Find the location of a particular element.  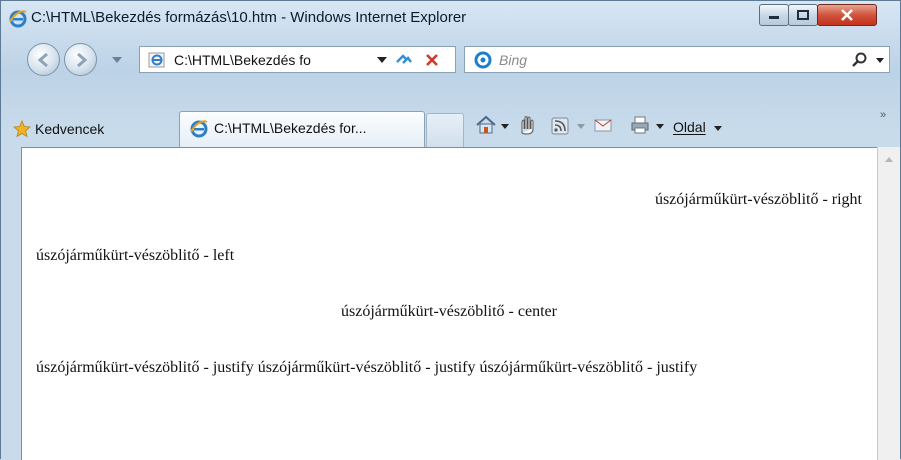

page-menu-label: Oldal is located at coordinates (689, 127).